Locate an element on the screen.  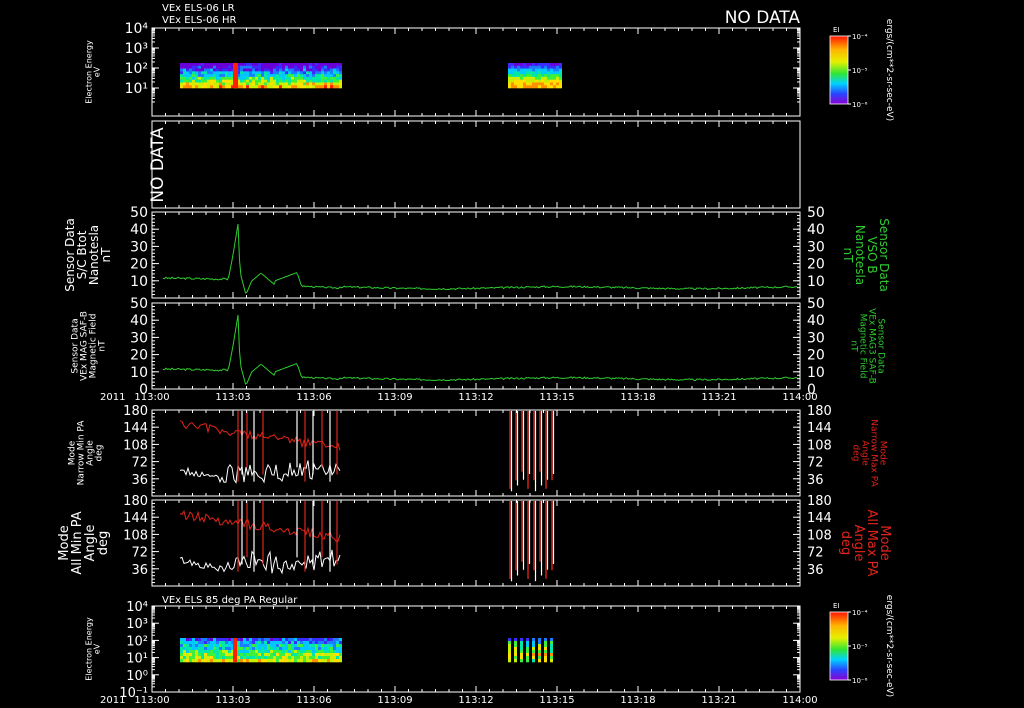
y-tick-label: 144 is located at coordinates (135, 428).